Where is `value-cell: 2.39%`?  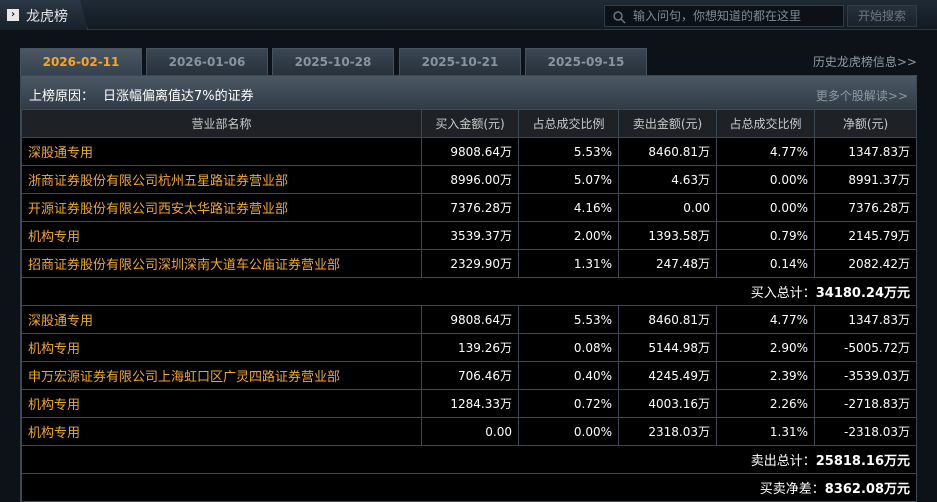
value-cell: 2.39% is located at coordinates (765, 375).